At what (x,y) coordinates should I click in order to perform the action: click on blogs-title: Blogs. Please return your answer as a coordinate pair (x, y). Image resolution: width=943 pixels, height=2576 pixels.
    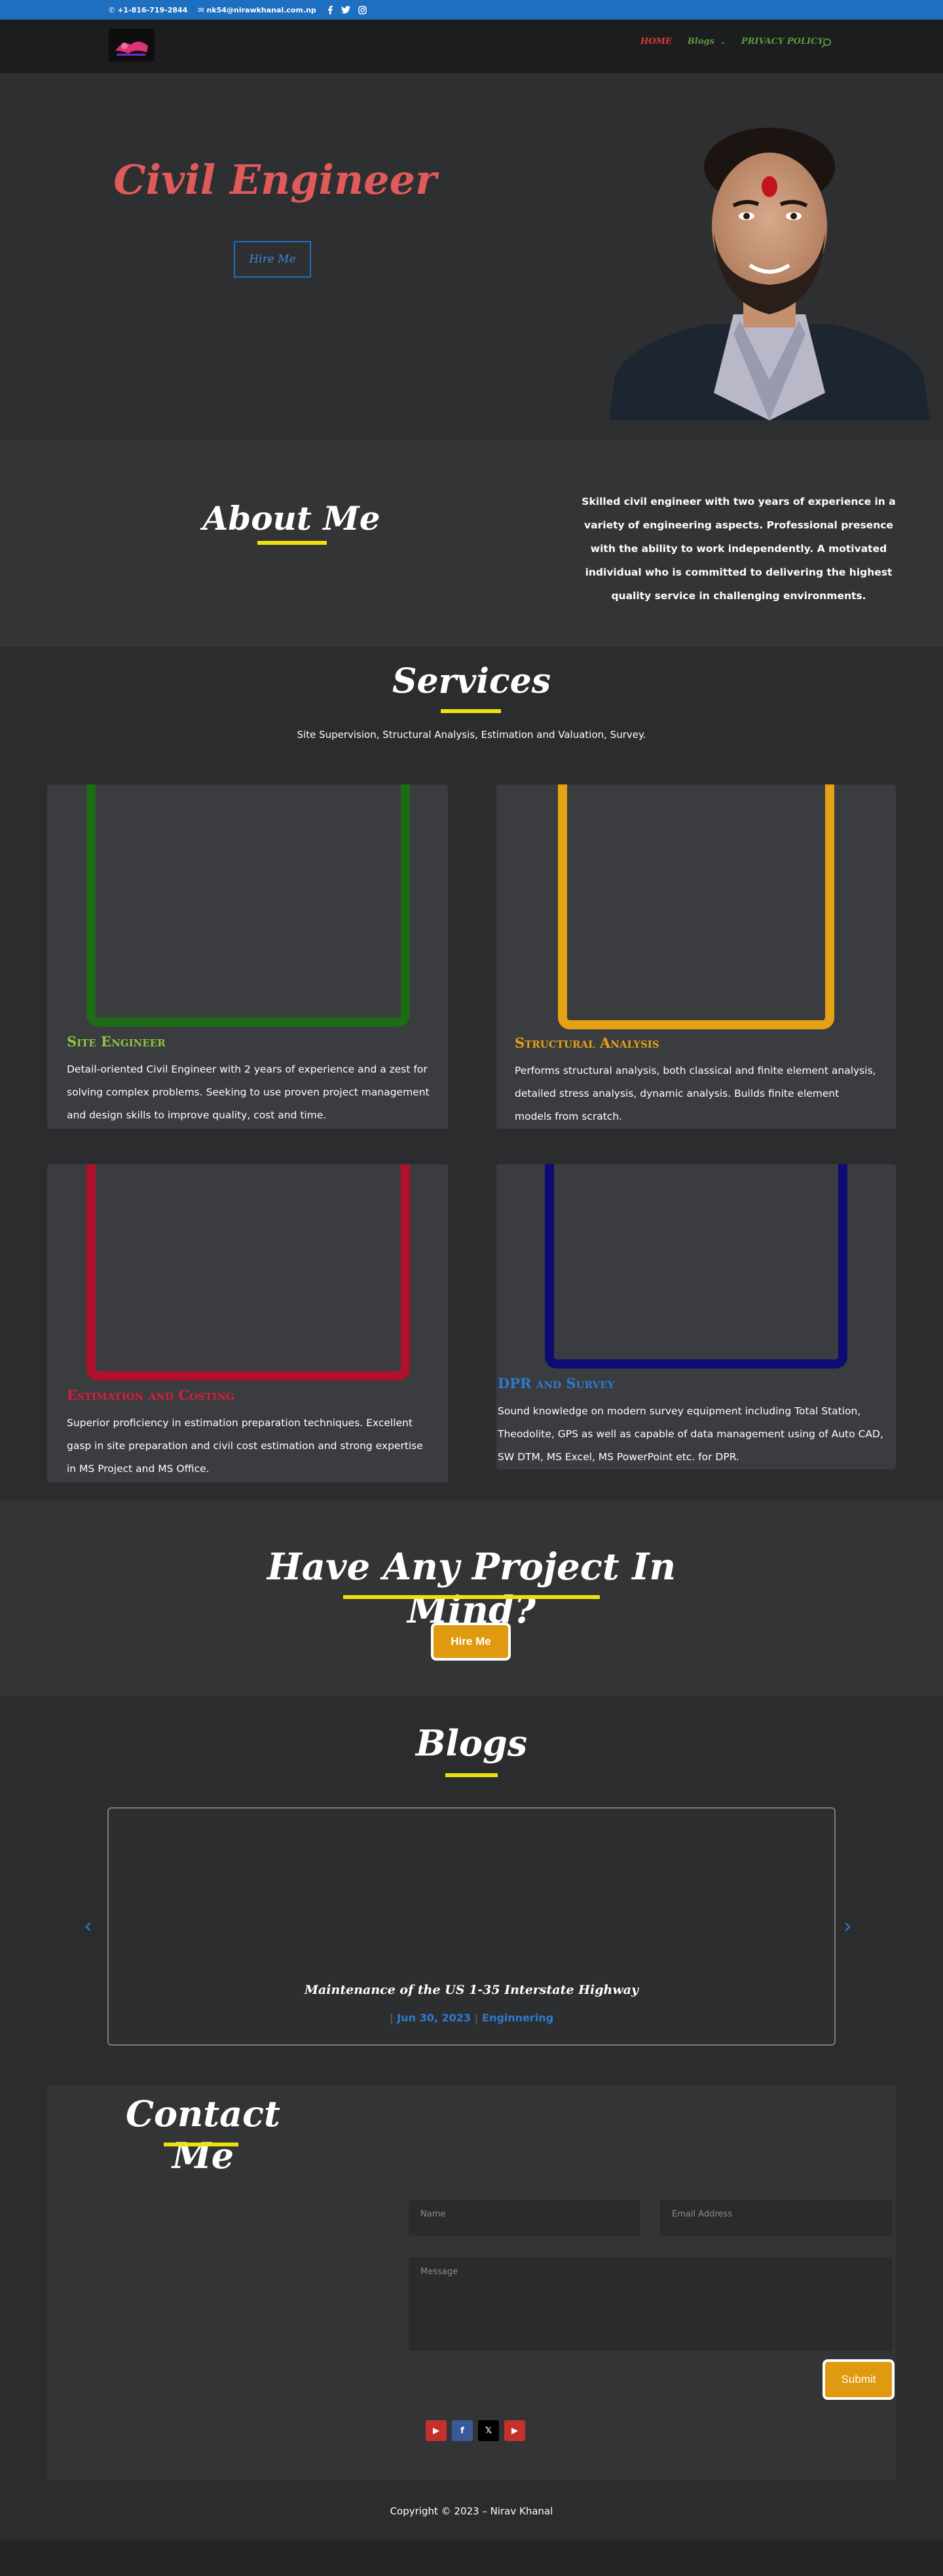
    Looking at the image, I should click on (471, 1743).